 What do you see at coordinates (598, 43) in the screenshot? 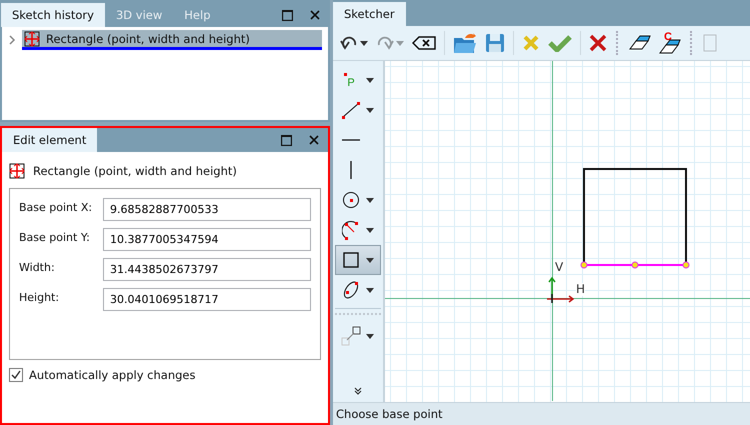
I see `delete-icon` at bounding box center [598, 43].